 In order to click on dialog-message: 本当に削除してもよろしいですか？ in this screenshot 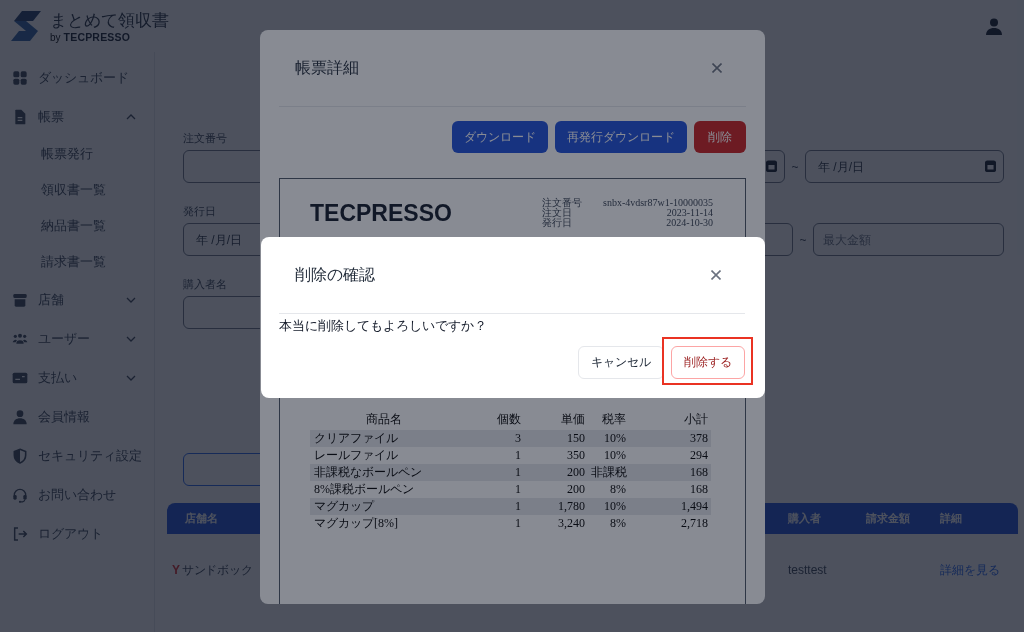, I will do `click(383, 326)`.